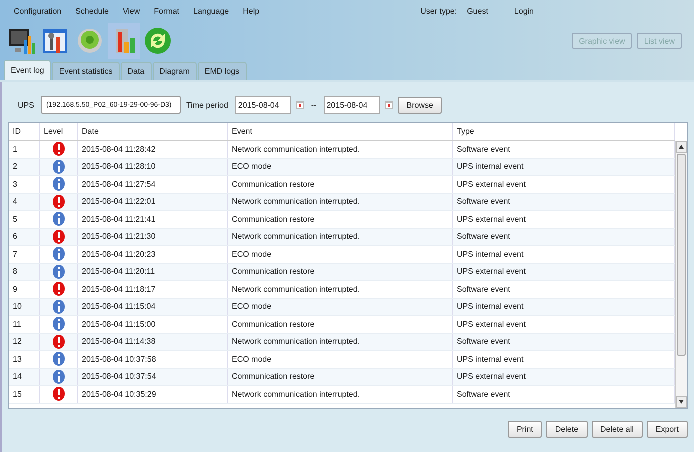 The height and width of the screenshot is (452, 694). Describe the element at coordinates (477, 11) in the screenshot. I see `user-type-value: Guest` at that location.